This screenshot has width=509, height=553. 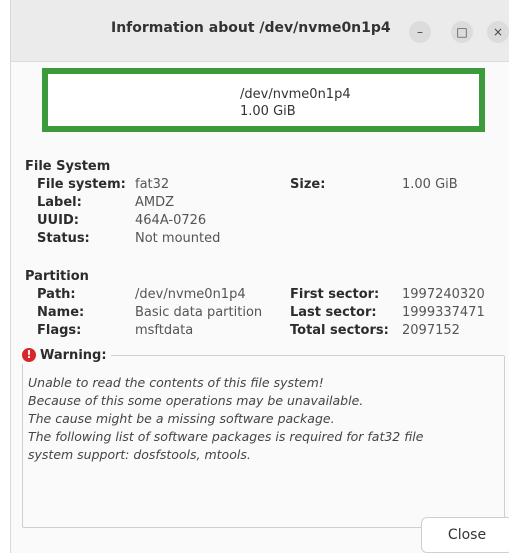 I want to click on minimize-button: –, so click(x=420, y=32).